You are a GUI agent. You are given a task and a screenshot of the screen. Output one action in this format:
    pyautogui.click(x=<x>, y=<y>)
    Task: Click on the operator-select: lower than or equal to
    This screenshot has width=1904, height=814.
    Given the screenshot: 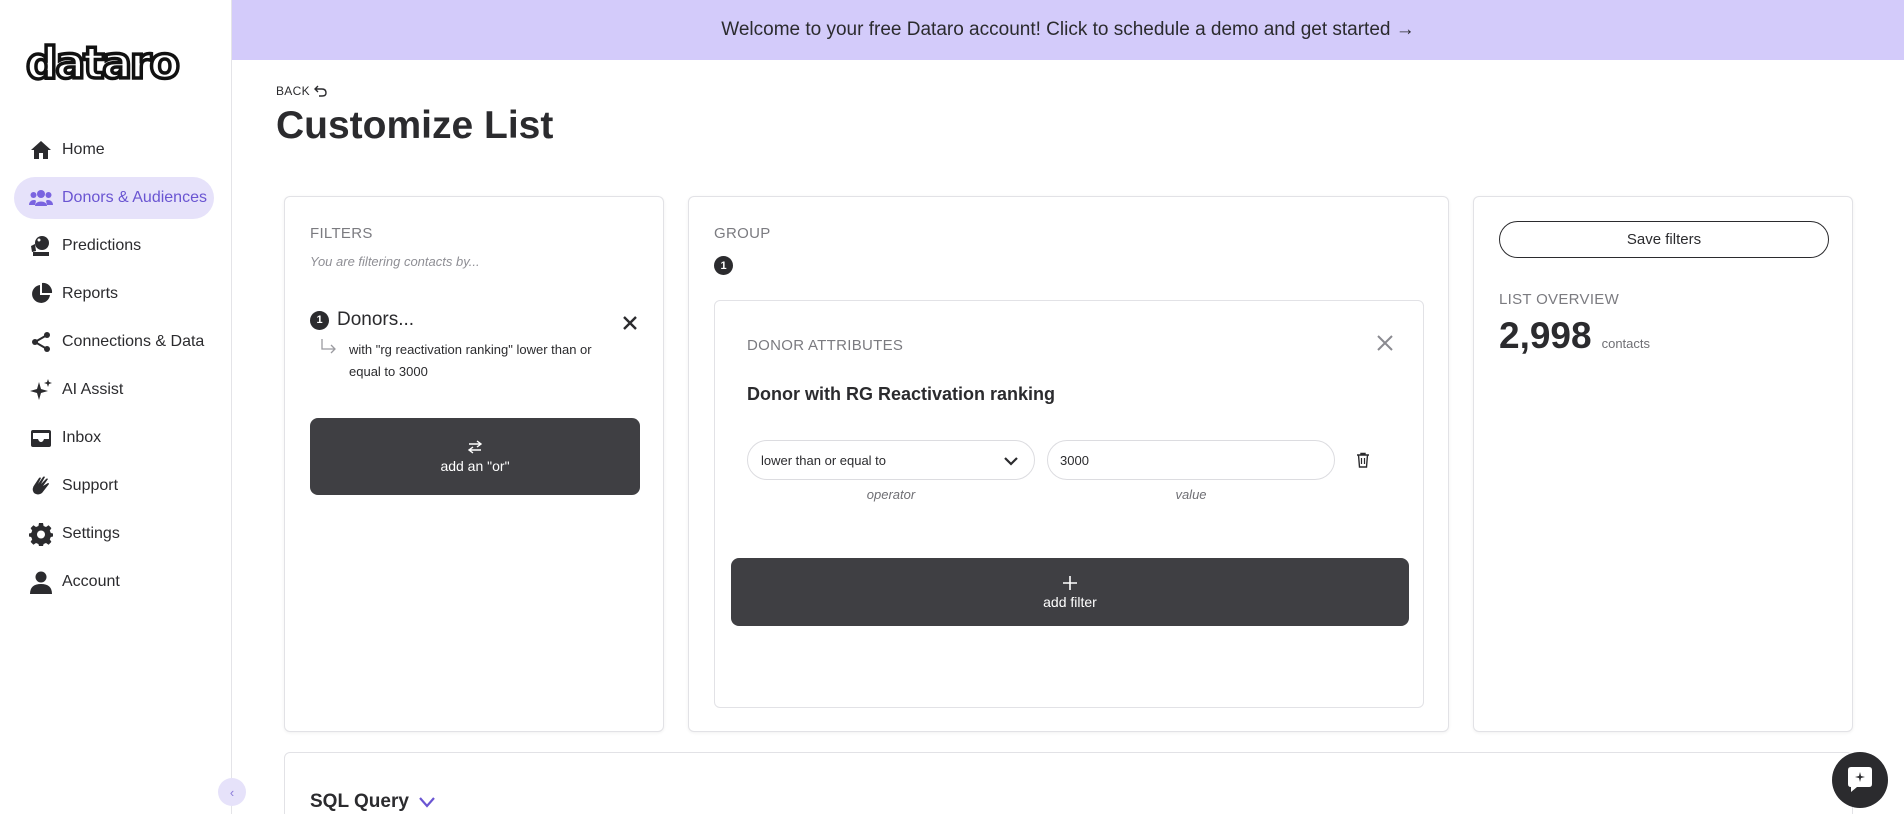 What is the action you would take?
    pyautogui.click(x=891, y=460)
    